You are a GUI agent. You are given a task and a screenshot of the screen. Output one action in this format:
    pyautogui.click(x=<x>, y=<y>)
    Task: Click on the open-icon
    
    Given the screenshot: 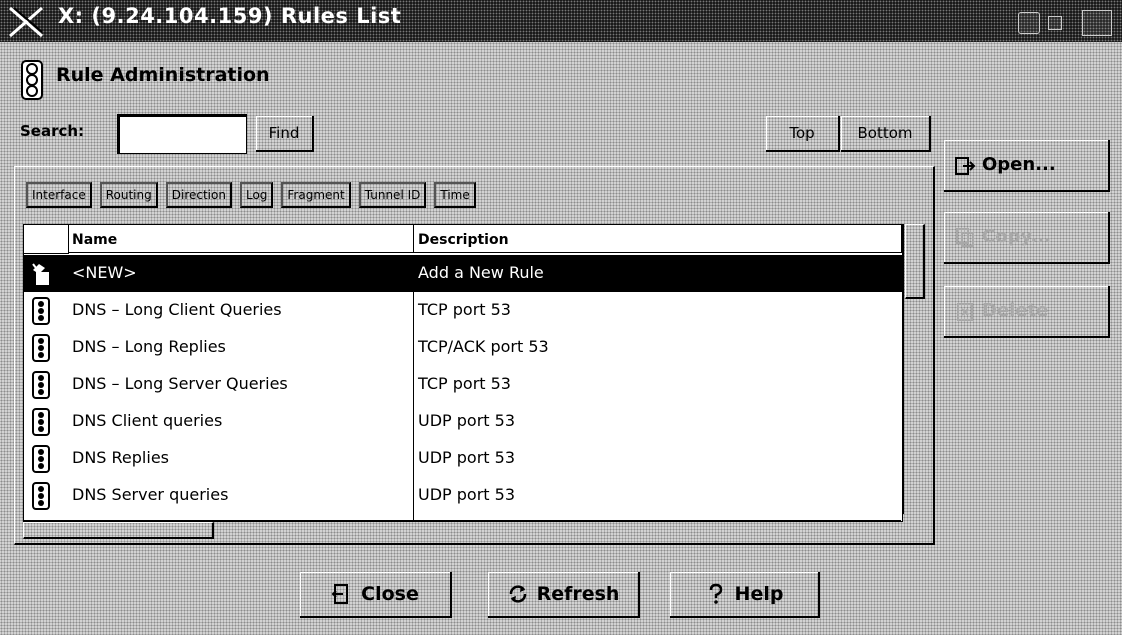 What is the action you would take?
    pyautogui.click(x=965, y=166)
    